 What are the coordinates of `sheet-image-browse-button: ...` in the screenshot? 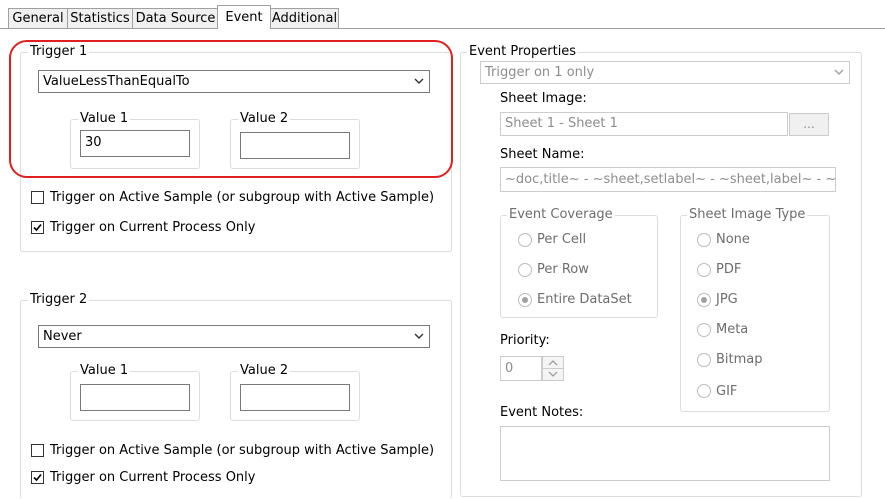 It's located at (809, 124).